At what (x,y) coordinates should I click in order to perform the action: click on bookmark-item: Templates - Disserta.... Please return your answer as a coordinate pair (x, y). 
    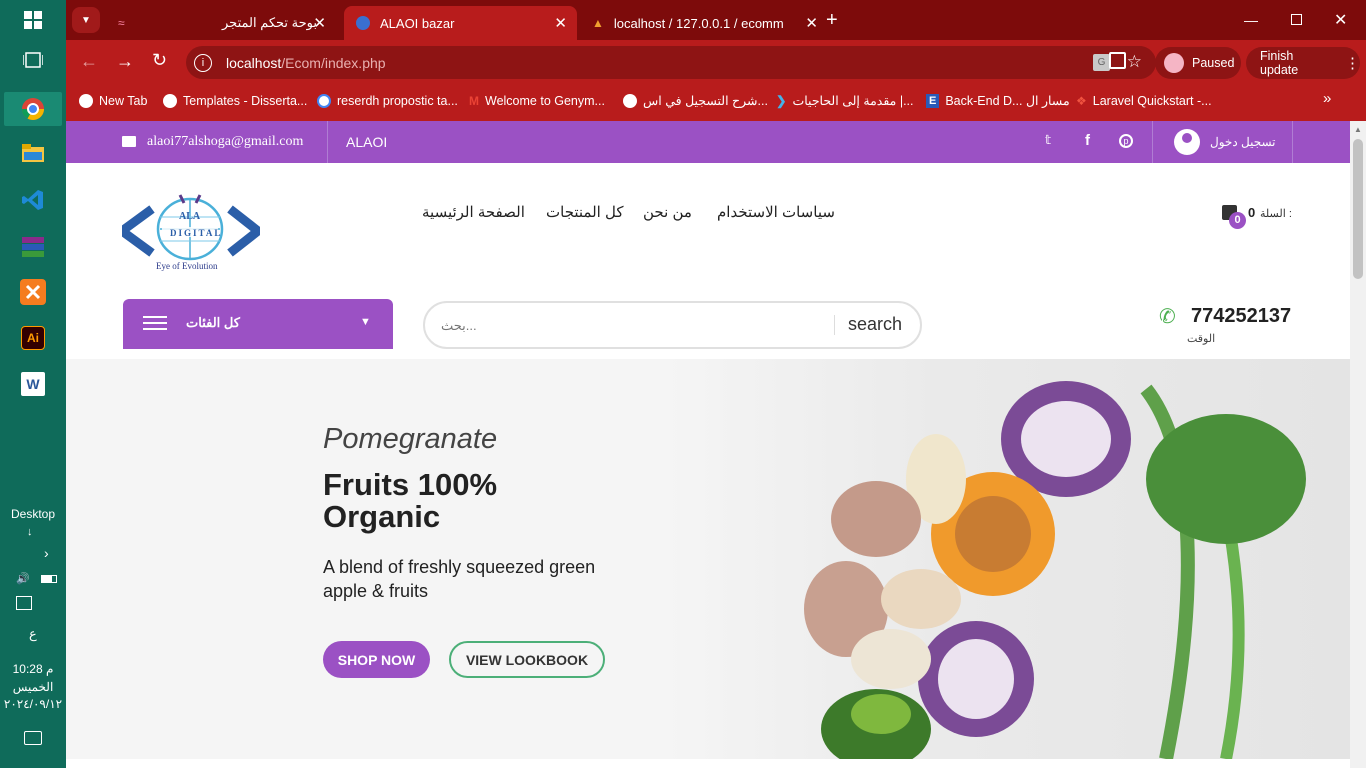
    Looking at the image, I should click on (235, 100).